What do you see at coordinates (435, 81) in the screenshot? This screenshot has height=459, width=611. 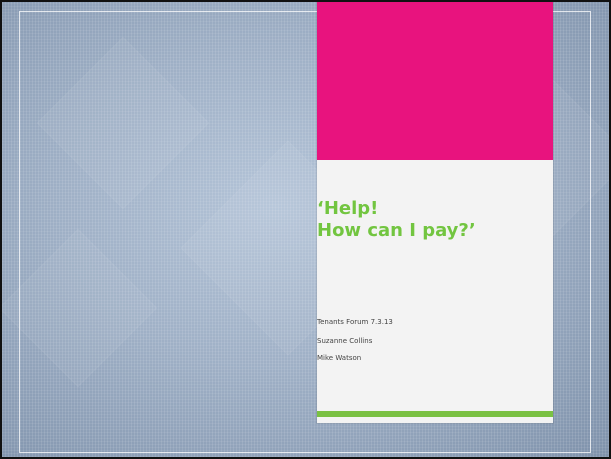 I see `accent-block` at bounding box center [435, 81].